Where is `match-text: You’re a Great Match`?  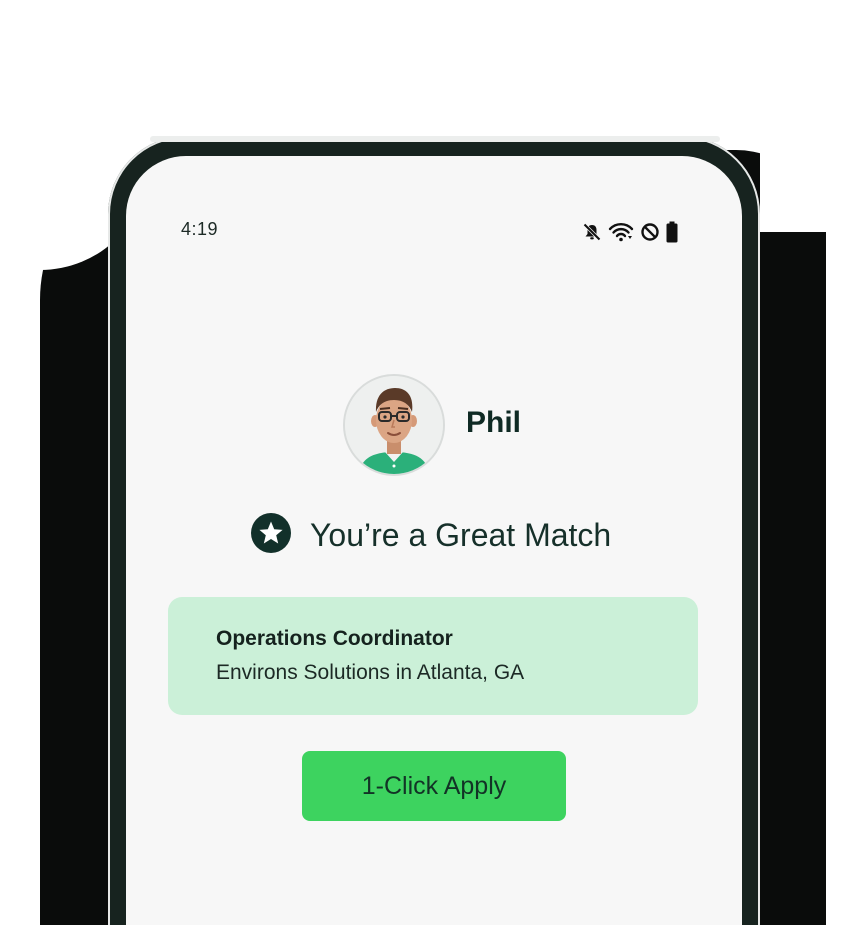
match-text: You’re a Great Match is located at coordinates (461, 535).